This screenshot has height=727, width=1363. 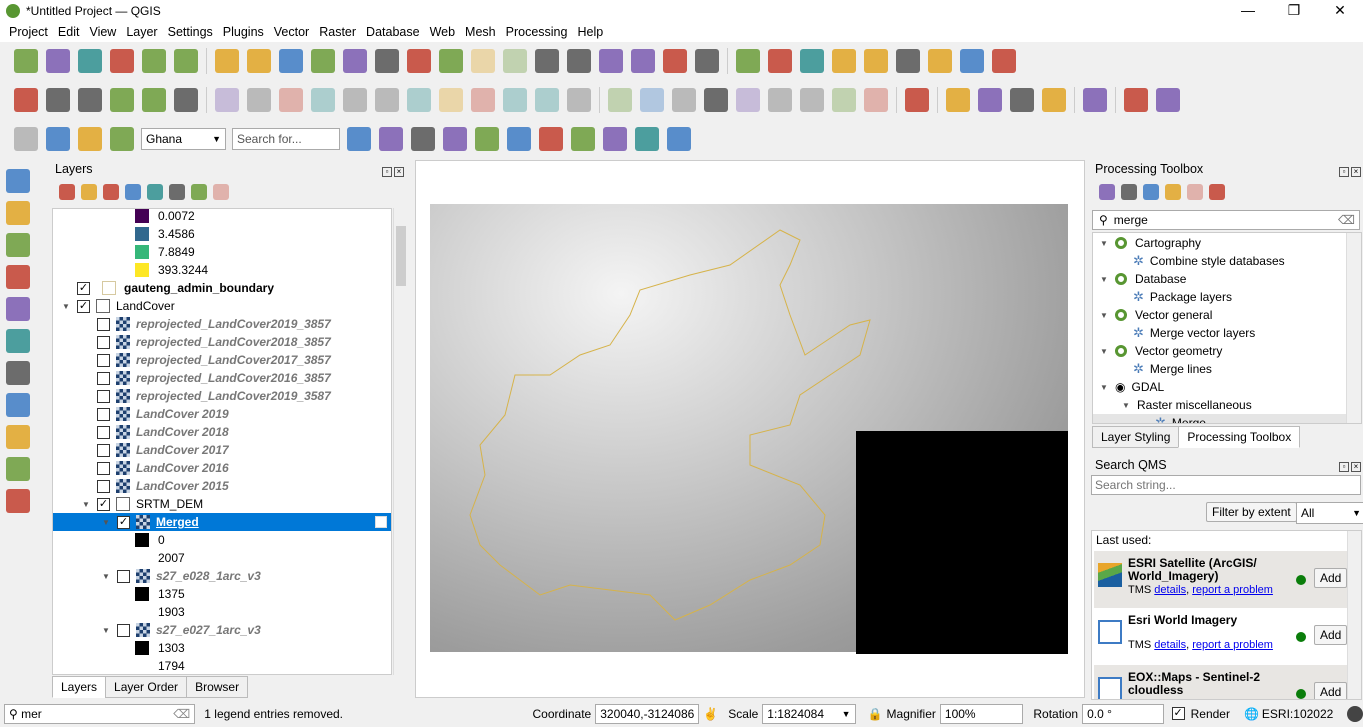 I want to click on python-console-icon, so click(x=487, y=139).